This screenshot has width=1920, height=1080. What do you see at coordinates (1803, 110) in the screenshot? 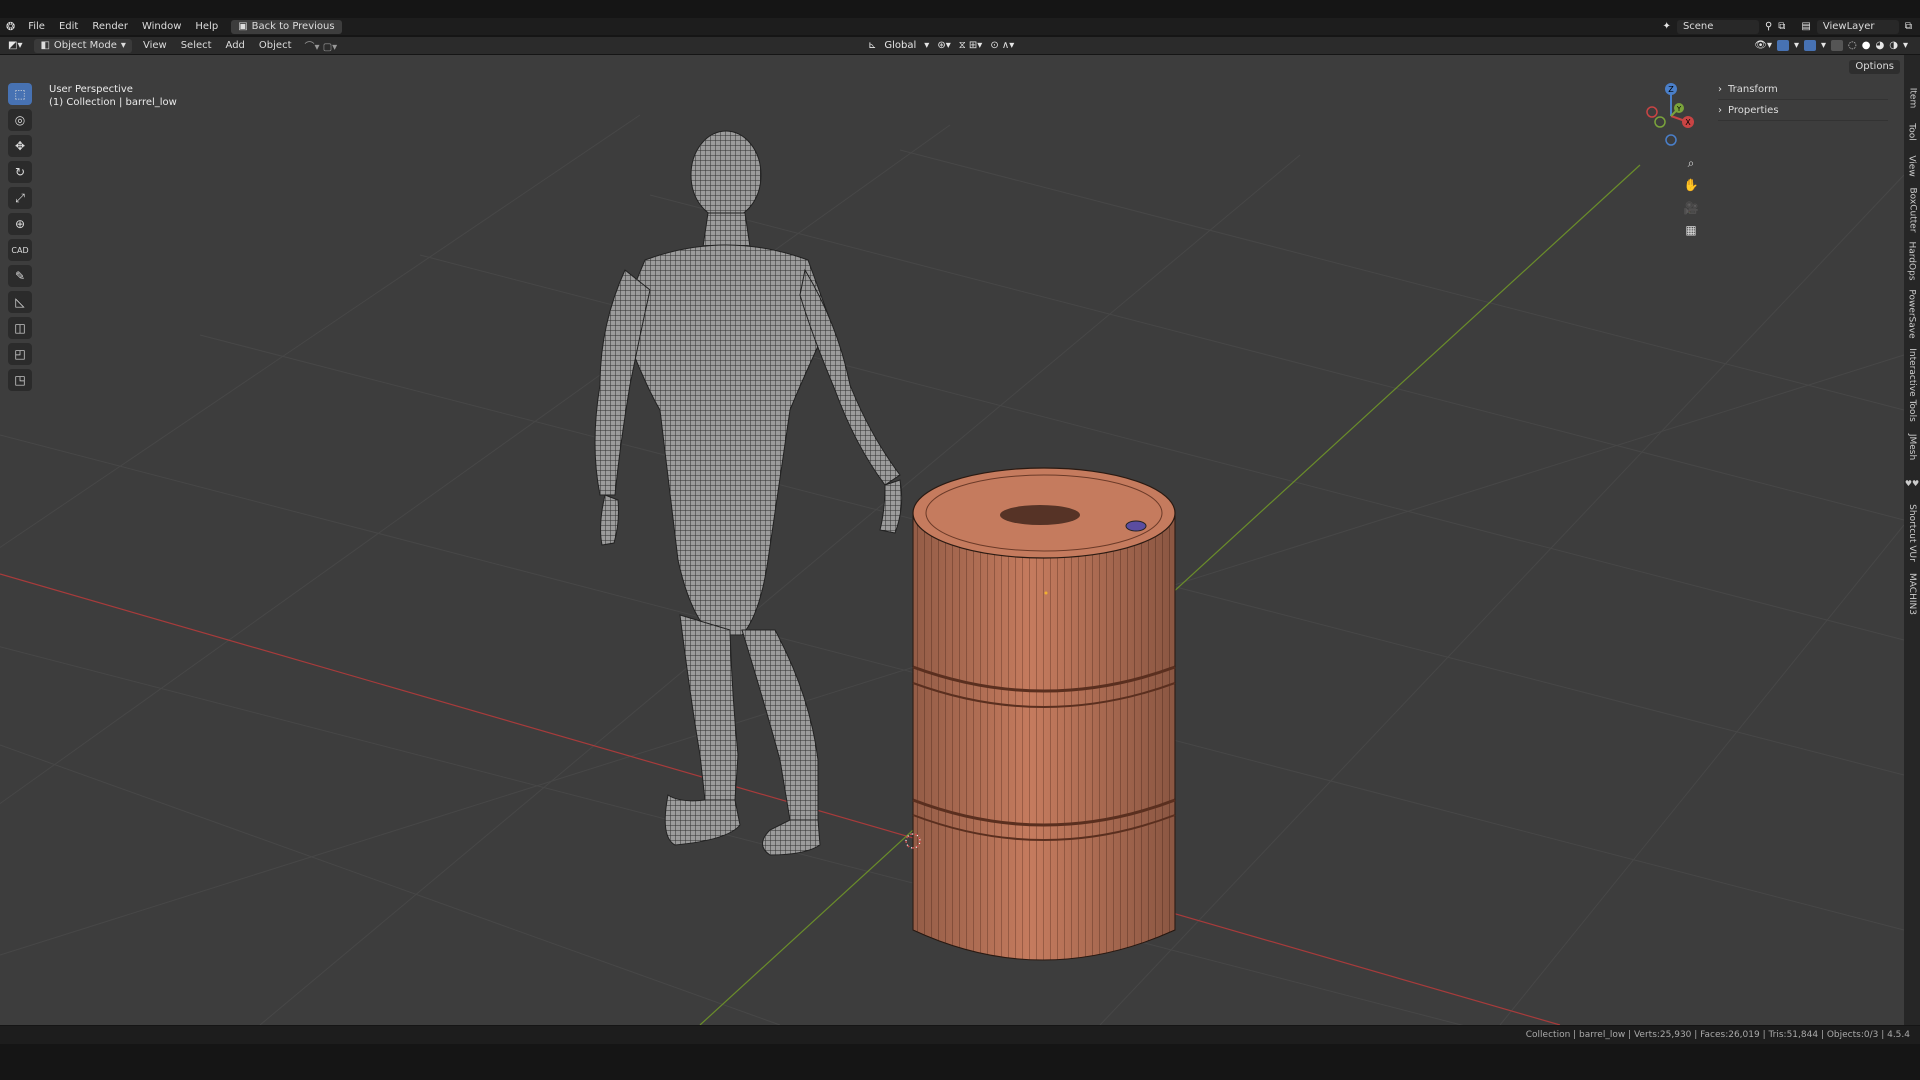
I see `properties-panel-header: › Properties` at bounding box center [1803, 110].